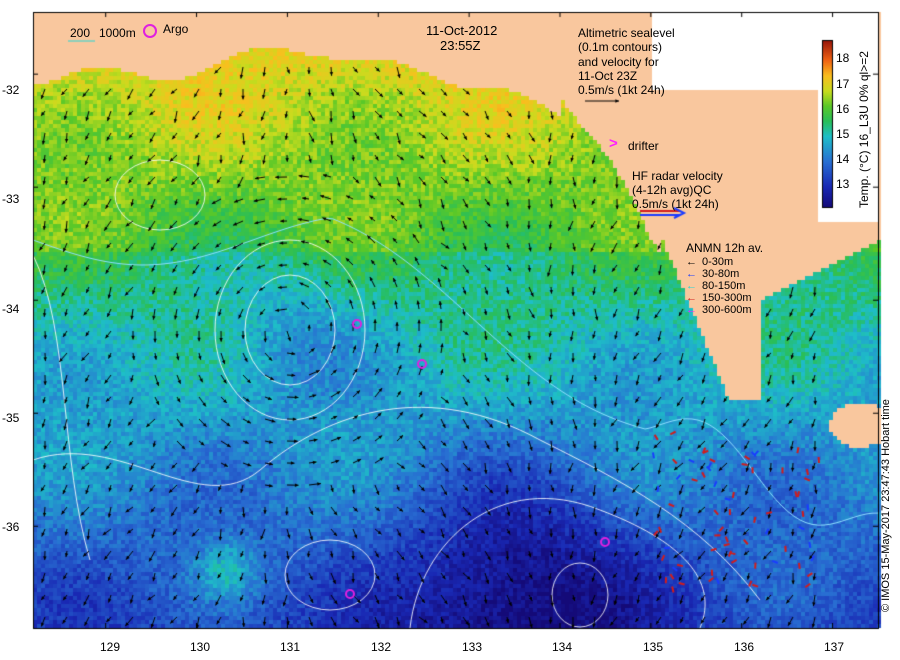 This screenshot has width=900, height=660. Describe the element at coordinates (150, 31) in the screenshot. I see `argo-icon` at that location.